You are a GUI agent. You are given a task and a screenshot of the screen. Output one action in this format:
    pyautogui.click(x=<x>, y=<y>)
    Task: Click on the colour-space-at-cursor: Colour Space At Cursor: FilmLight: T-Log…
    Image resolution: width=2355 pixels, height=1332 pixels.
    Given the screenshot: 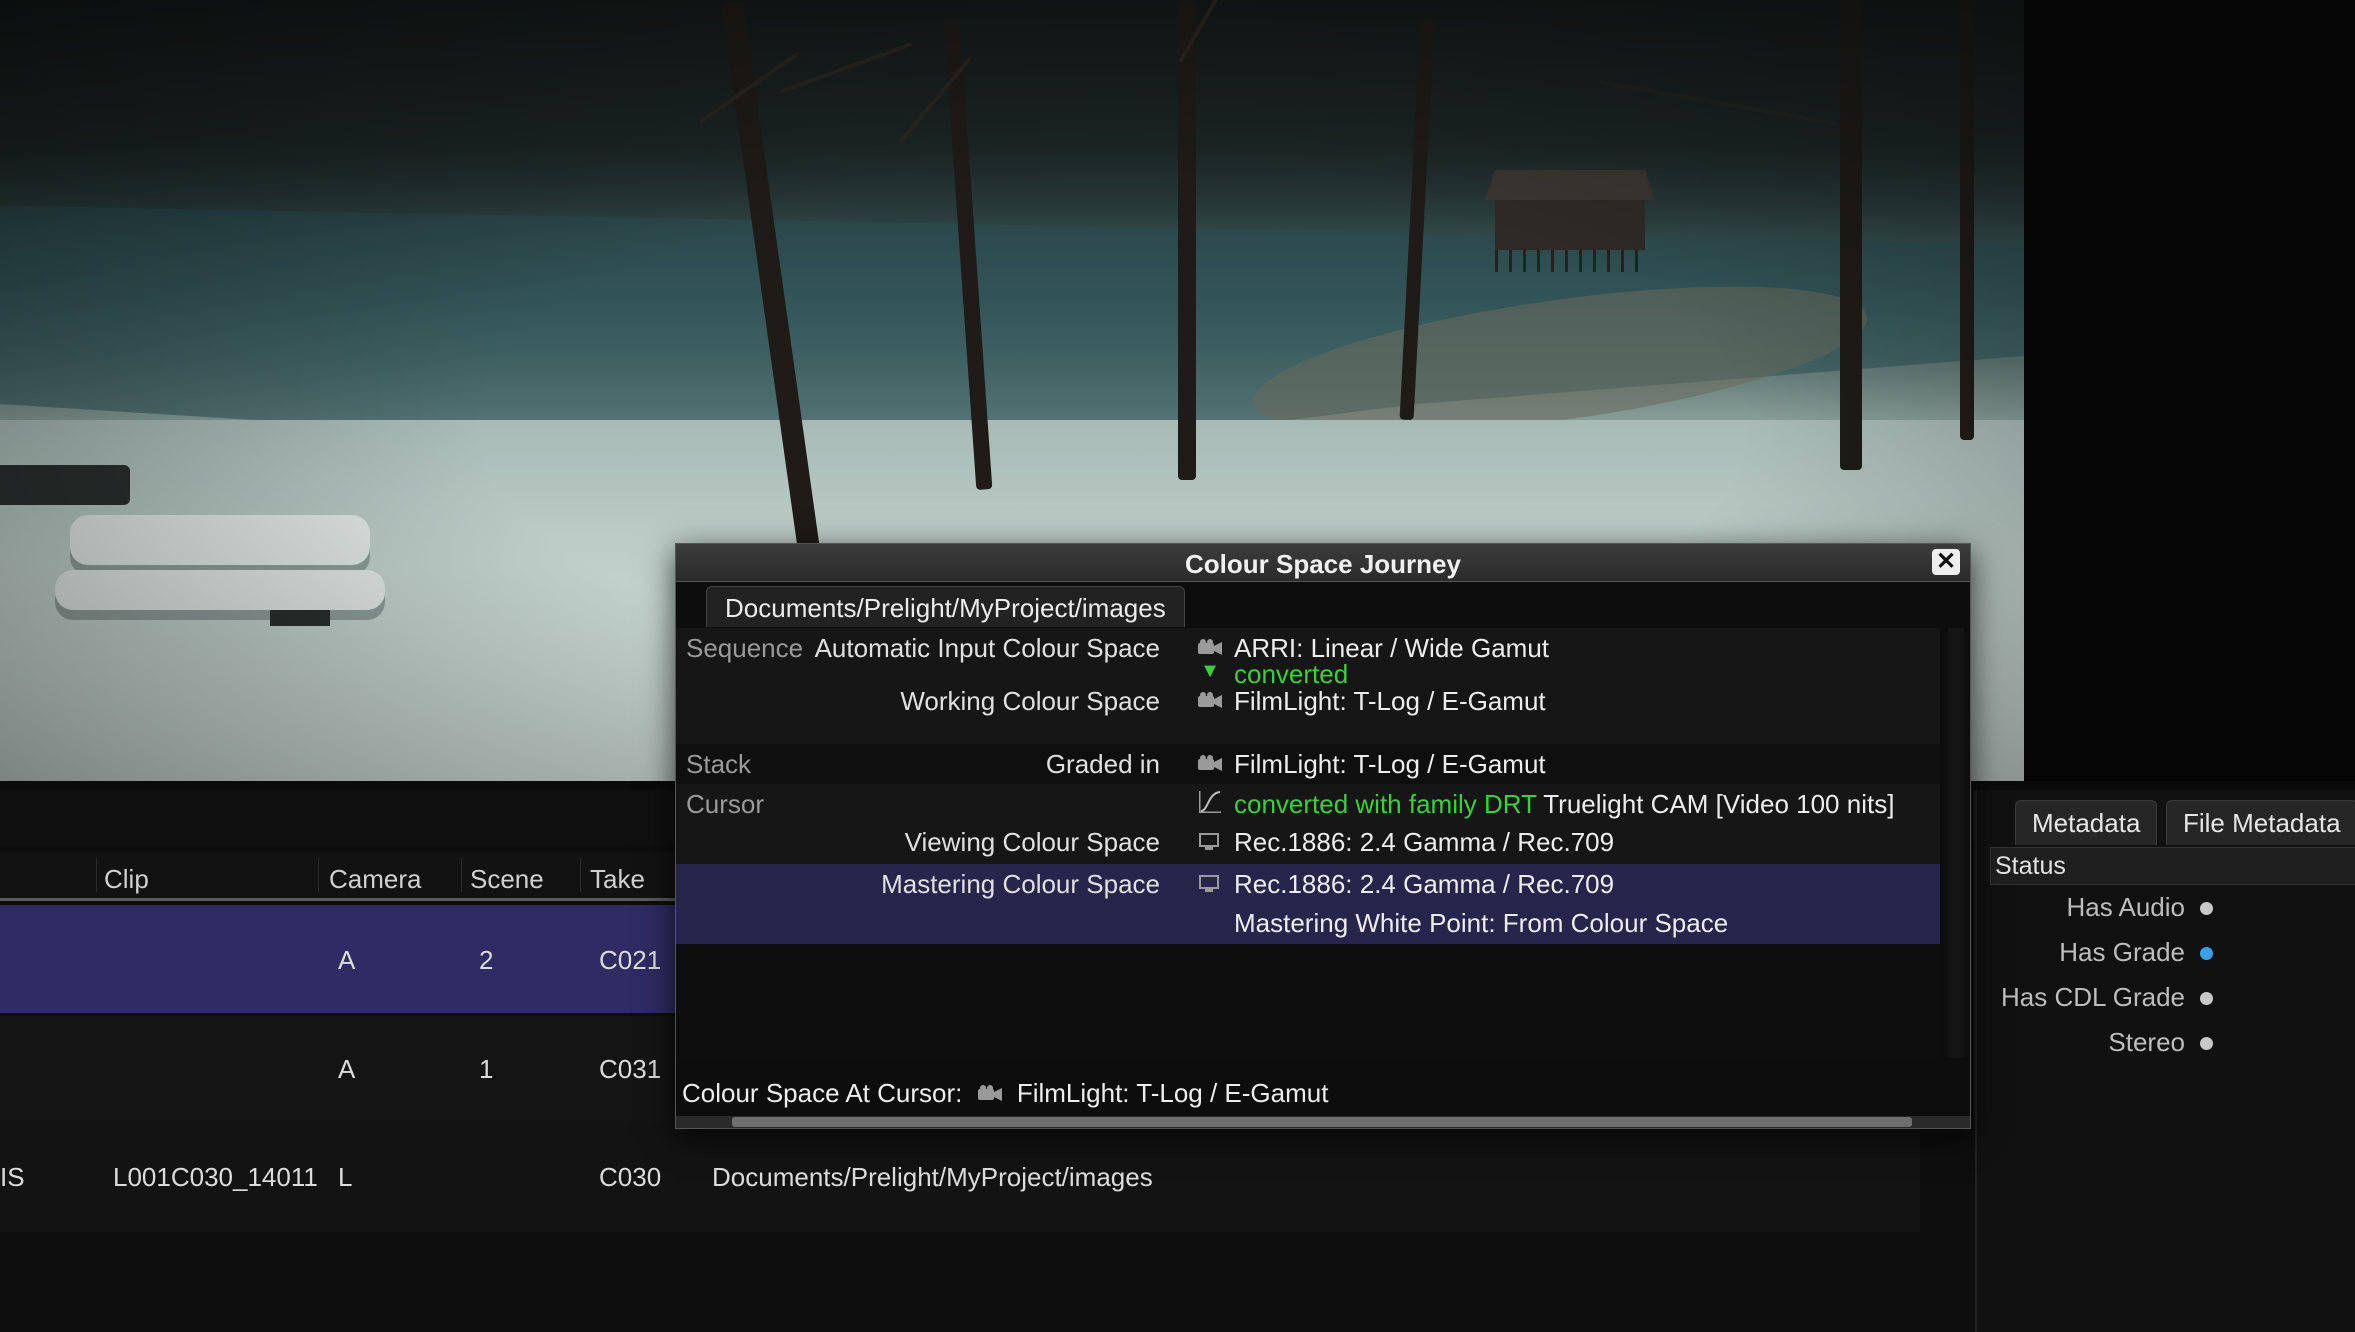 What is the action you would take?
    pyautogui.click(x=1005, y=1093)
    